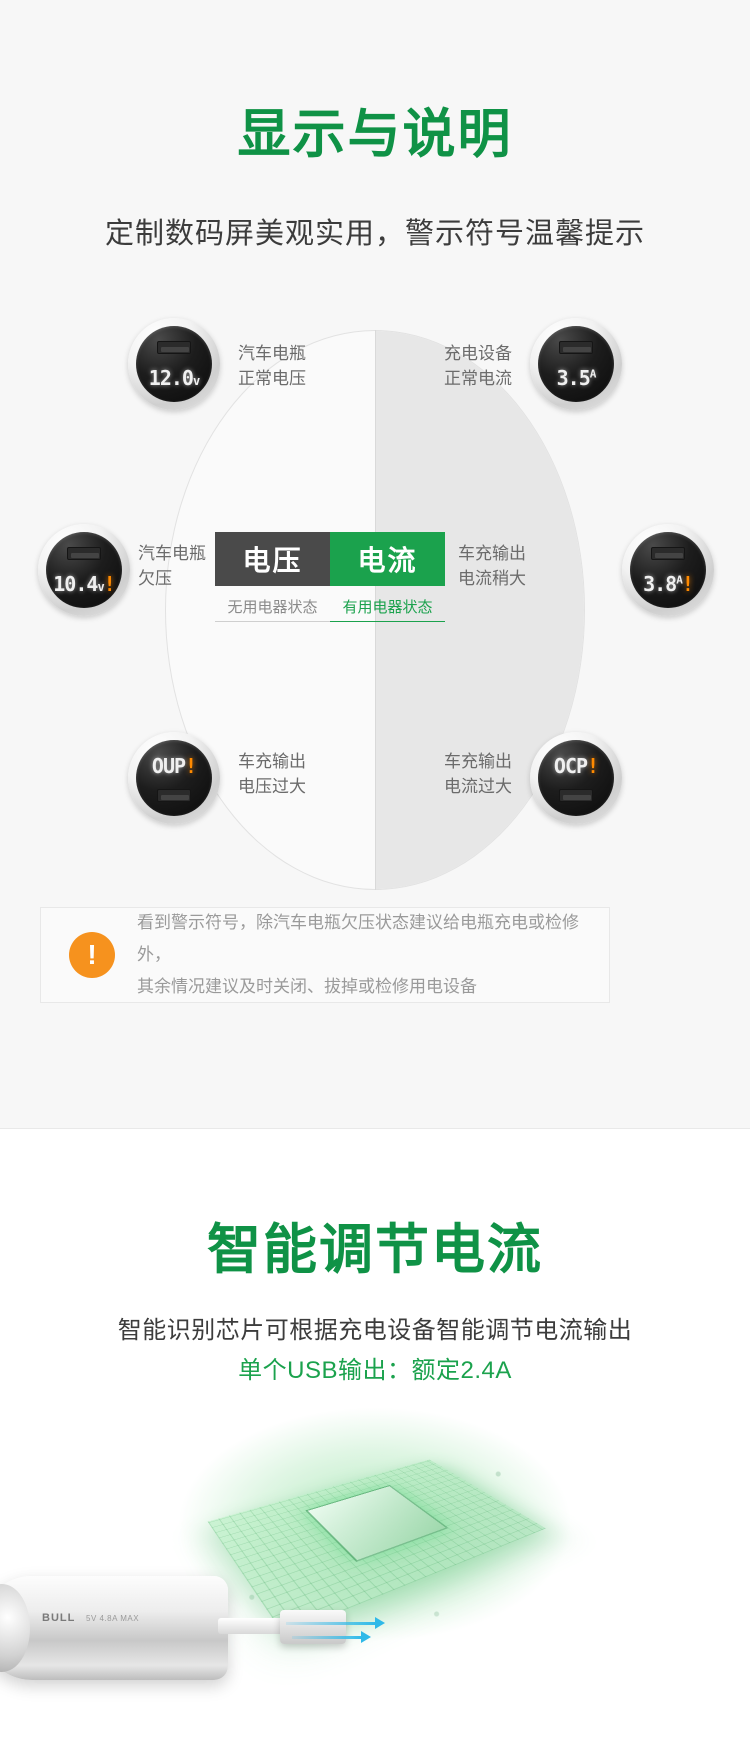 Image resolution: width=750 pixels, height=1761 pixels. What do you see at coordinates (492, 566) in the screenshot?
I see `node-label-mid-right: 车充输出 电流稍大` at bounding box center [492, 566].